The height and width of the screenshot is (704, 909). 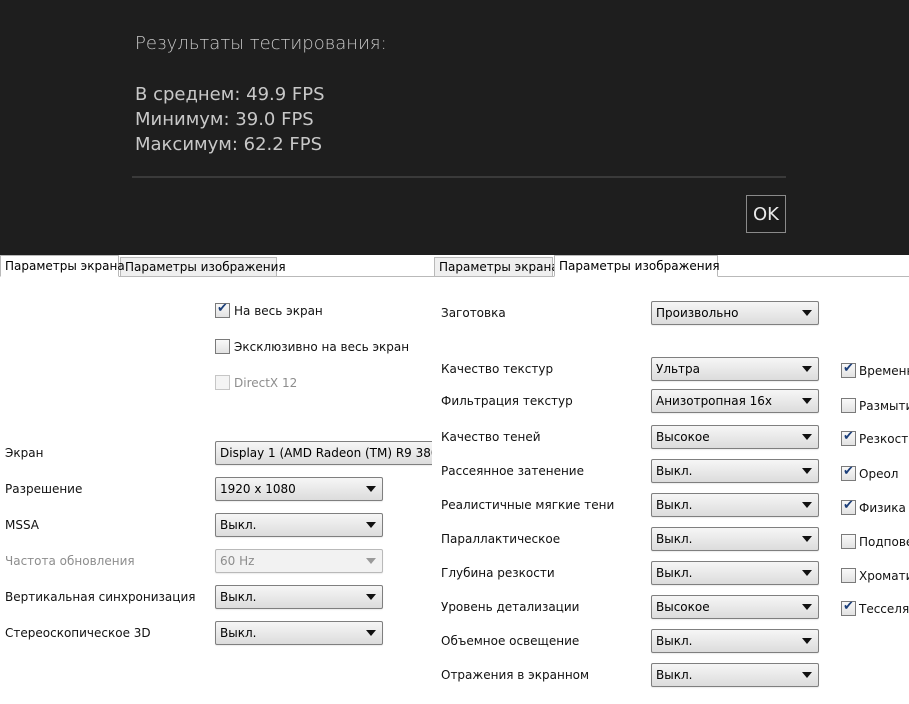 What do you see at coordinates (714, 401) in the screenshot?
I see `texture-filtering-value: Анизотропная 16x` at bounding box center [714, 401].